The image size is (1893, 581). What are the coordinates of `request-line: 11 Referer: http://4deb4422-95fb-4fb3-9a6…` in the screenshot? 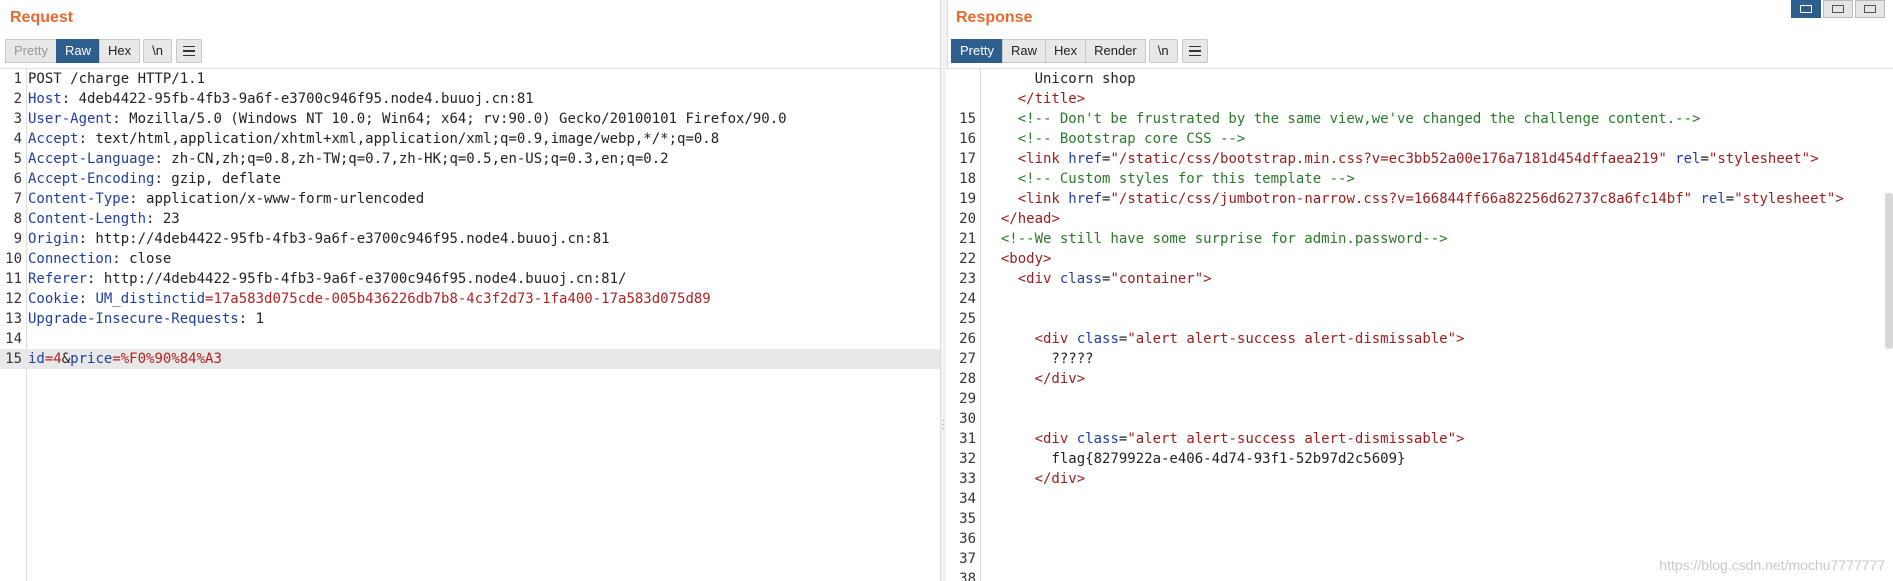 It's located at (470, 279).